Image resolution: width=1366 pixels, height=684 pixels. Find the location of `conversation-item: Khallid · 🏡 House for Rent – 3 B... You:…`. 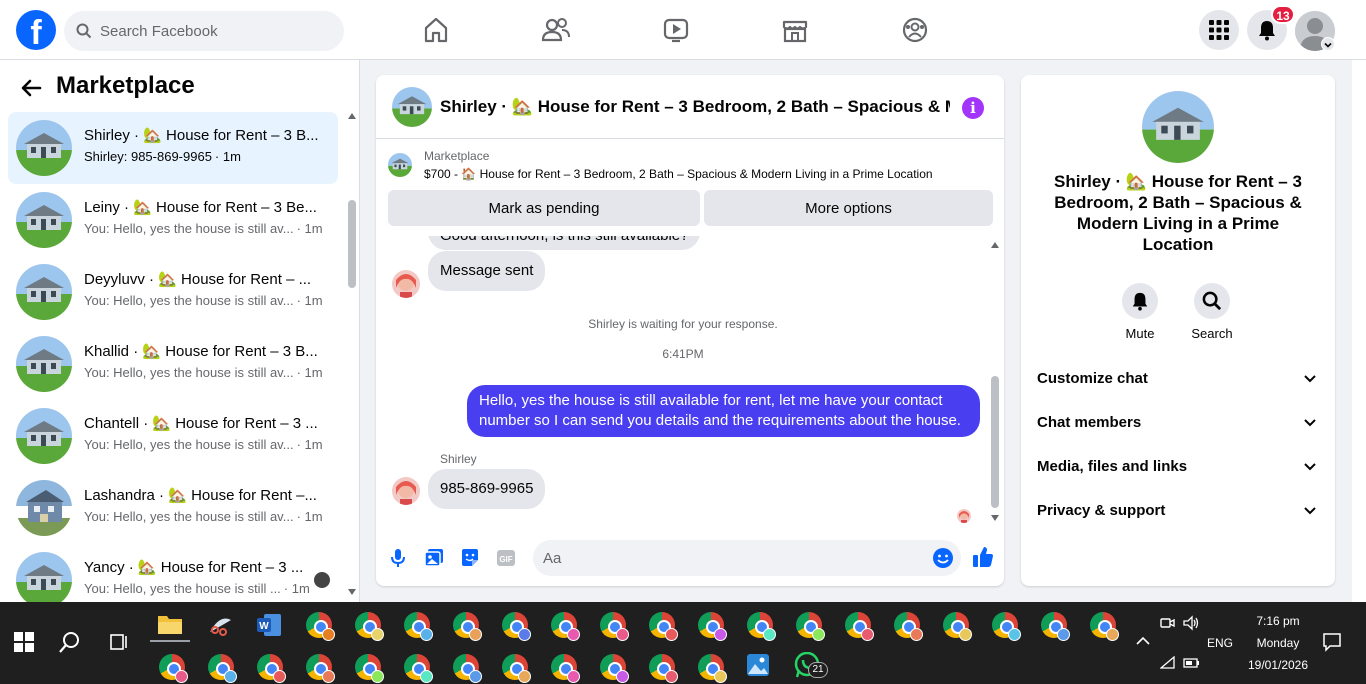

conversation-item: Khallid · 🏡 House for Rent – 3 B... You:… is located at coordinates (173, 364).